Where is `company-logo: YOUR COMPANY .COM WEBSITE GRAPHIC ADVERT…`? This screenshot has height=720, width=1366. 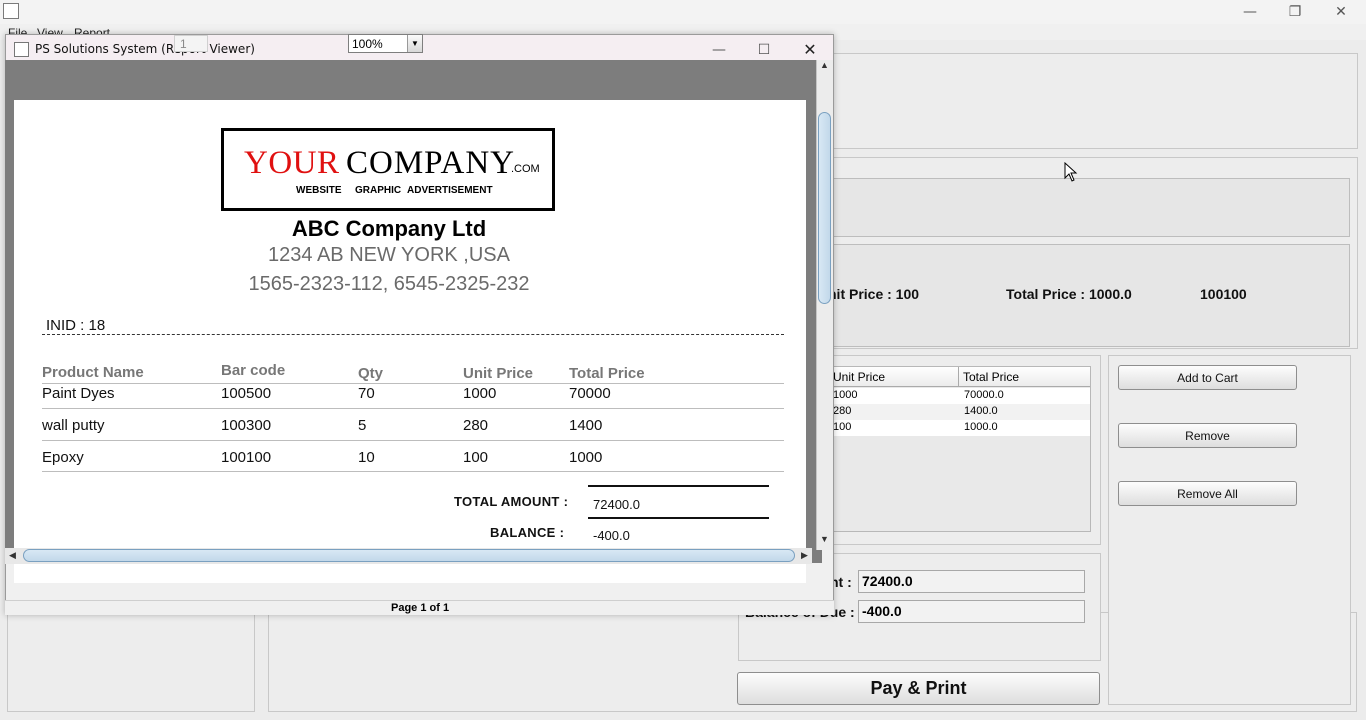 company-logo: YOUR COMPANY .COM WEBSITE GRAPHIC ADVERT… is located at coordinates (388, 169).